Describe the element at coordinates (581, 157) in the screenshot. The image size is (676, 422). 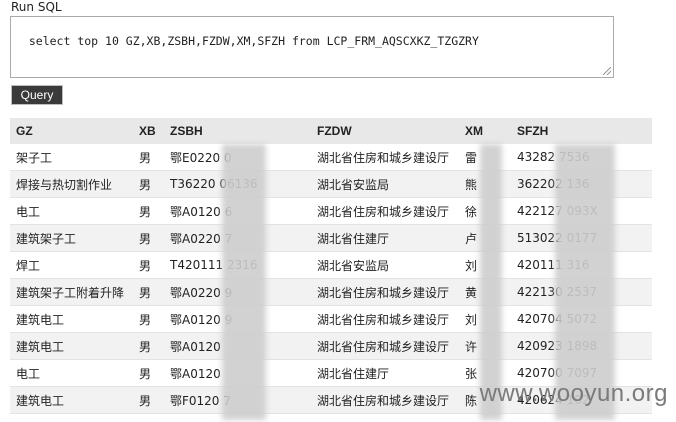
I see `cell-sfzh: 43282 7536` at that location.